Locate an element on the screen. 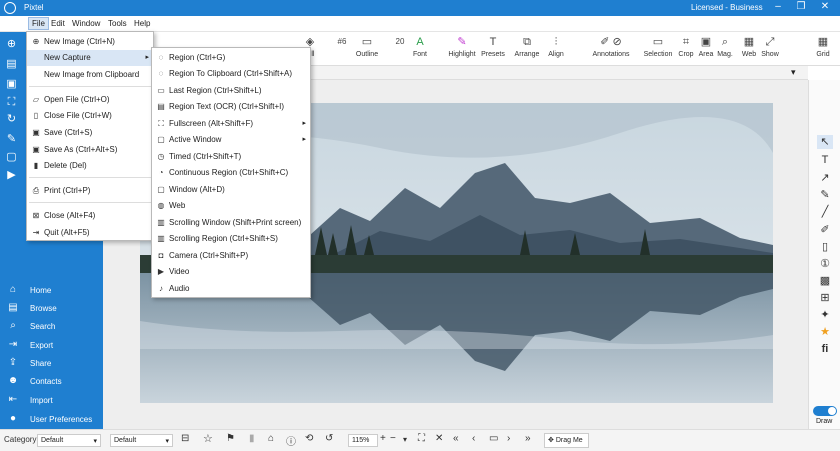 The image size is (840, 451). close-icon: ✕ is located at coordinates (825, 6).